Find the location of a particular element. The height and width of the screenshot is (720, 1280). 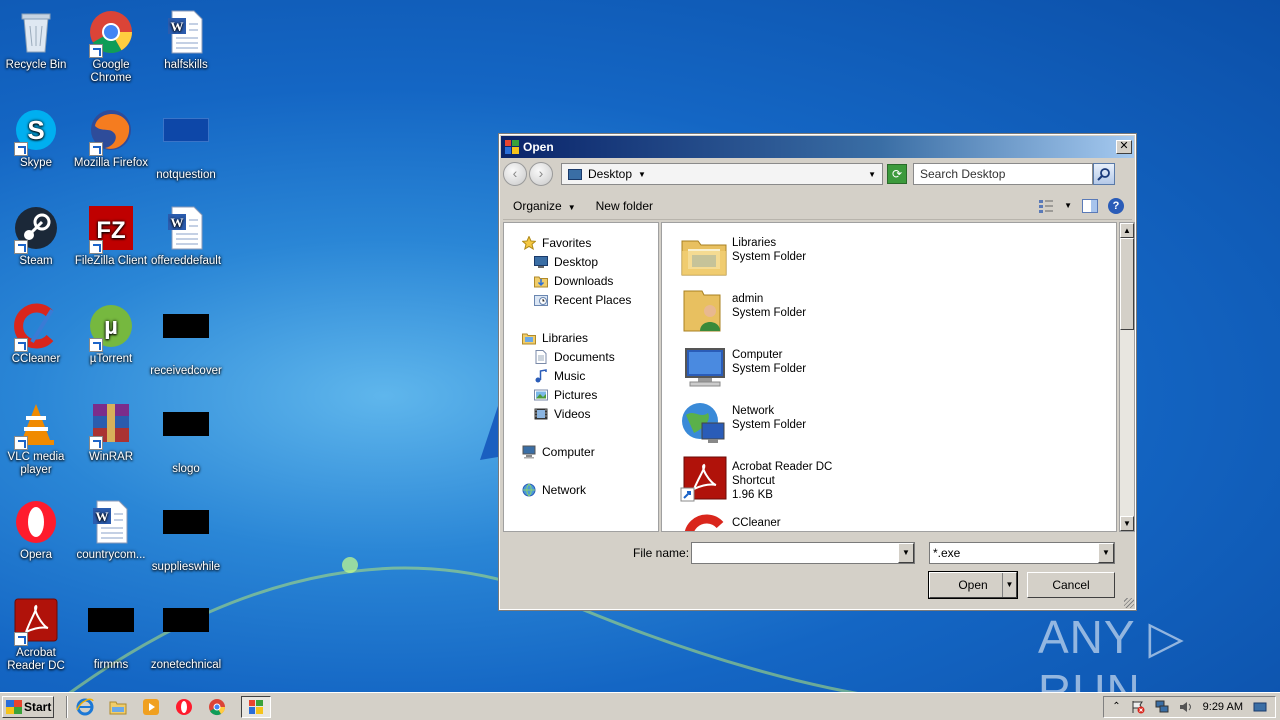

videos-icon is located at coordinates (541, 413).